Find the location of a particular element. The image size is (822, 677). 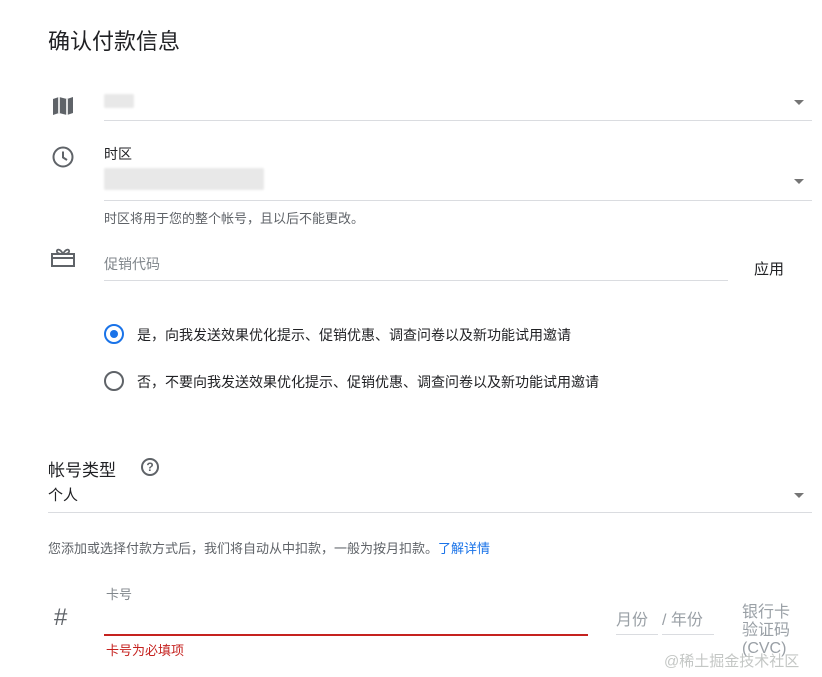

gift-icon is located at coordinates (63, 257).